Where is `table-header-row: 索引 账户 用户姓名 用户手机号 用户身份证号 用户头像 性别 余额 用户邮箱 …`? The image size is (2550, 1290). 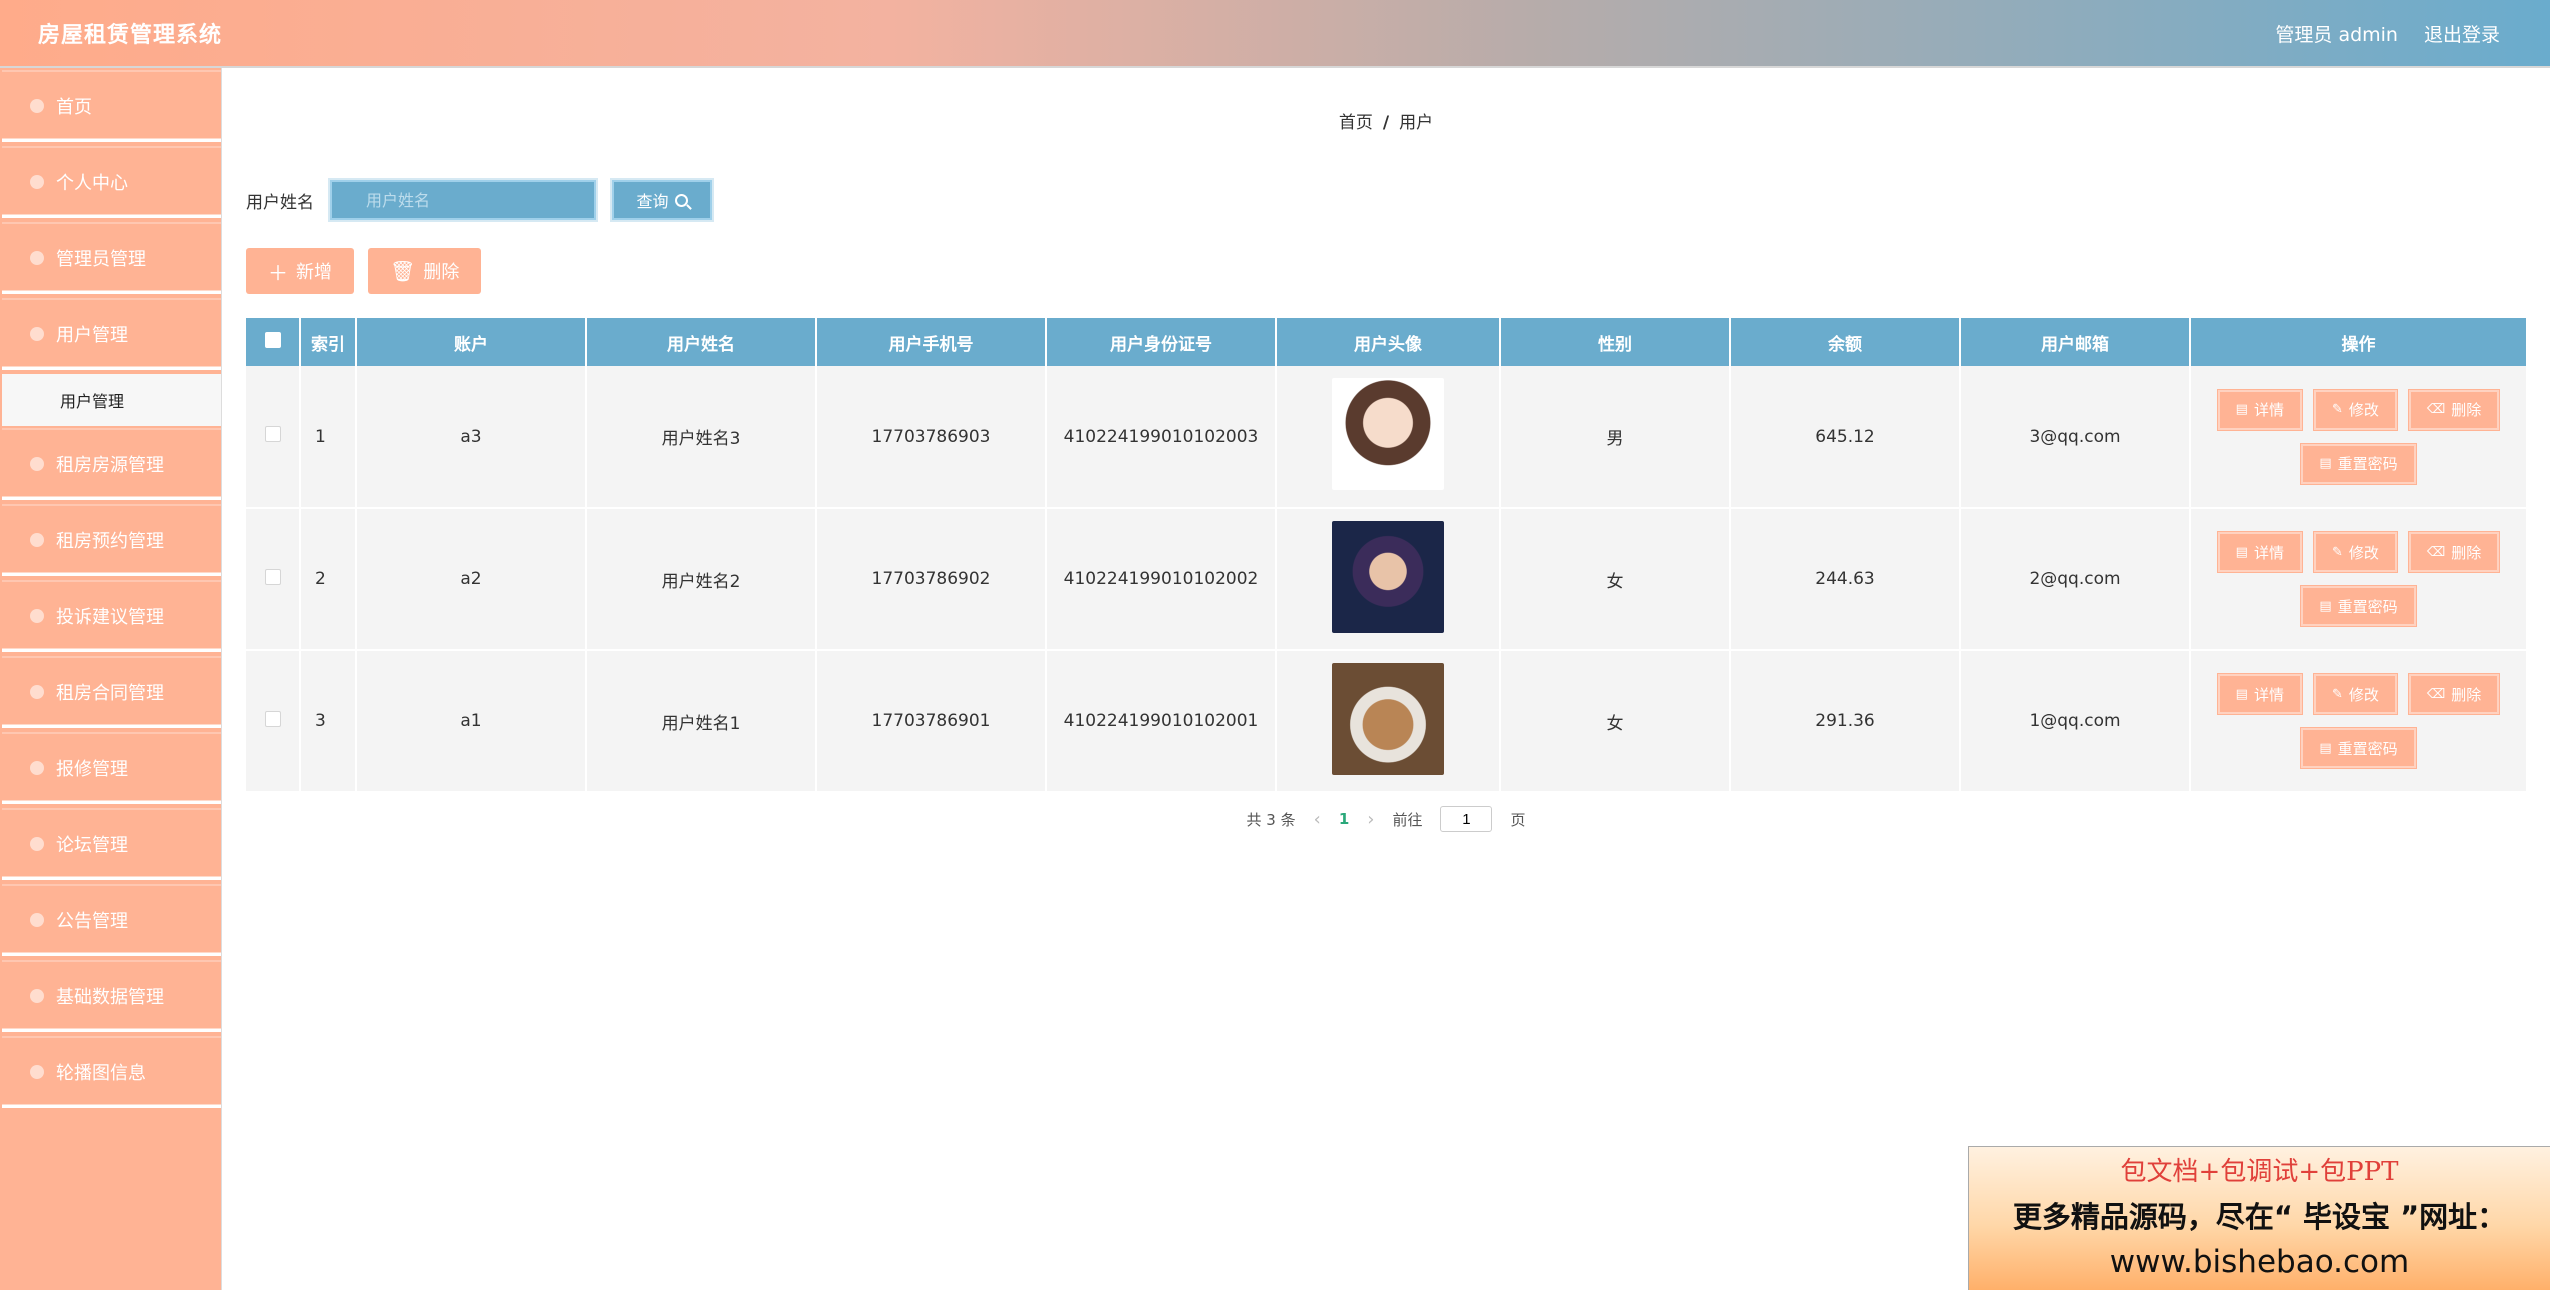 table-header-row: 索引 账户 用户姓名 用户手机号 用户身份证号 用户头像 性别 余额 用户邮箱 … is located at coordinates (1387, 342).